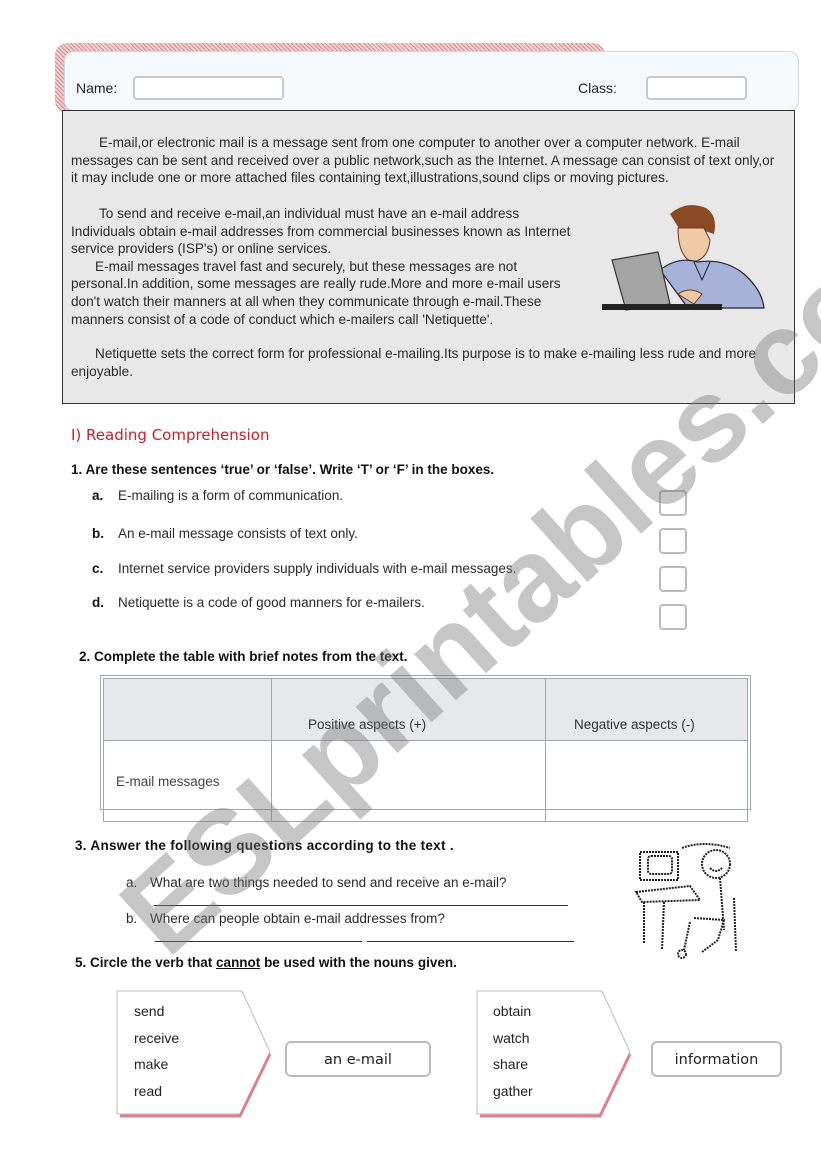 The height and width of the screenshot is (1169, 821). What do you see at coordinates (156, 1038) in the screenshot?
I see `verb-option: receive` at bounding box center [156, 1038].